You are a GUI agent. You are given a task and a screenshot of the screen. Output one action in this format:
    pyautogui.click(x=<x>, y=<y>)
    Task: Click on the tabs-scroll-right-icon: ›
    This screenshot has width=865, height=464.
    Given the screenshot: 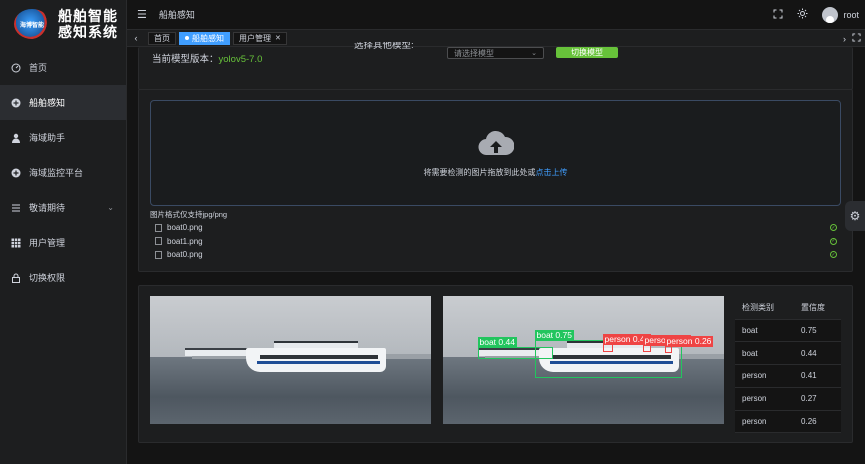 What is the action you would take?
    pyautogui.click(x=844, y=39)
    